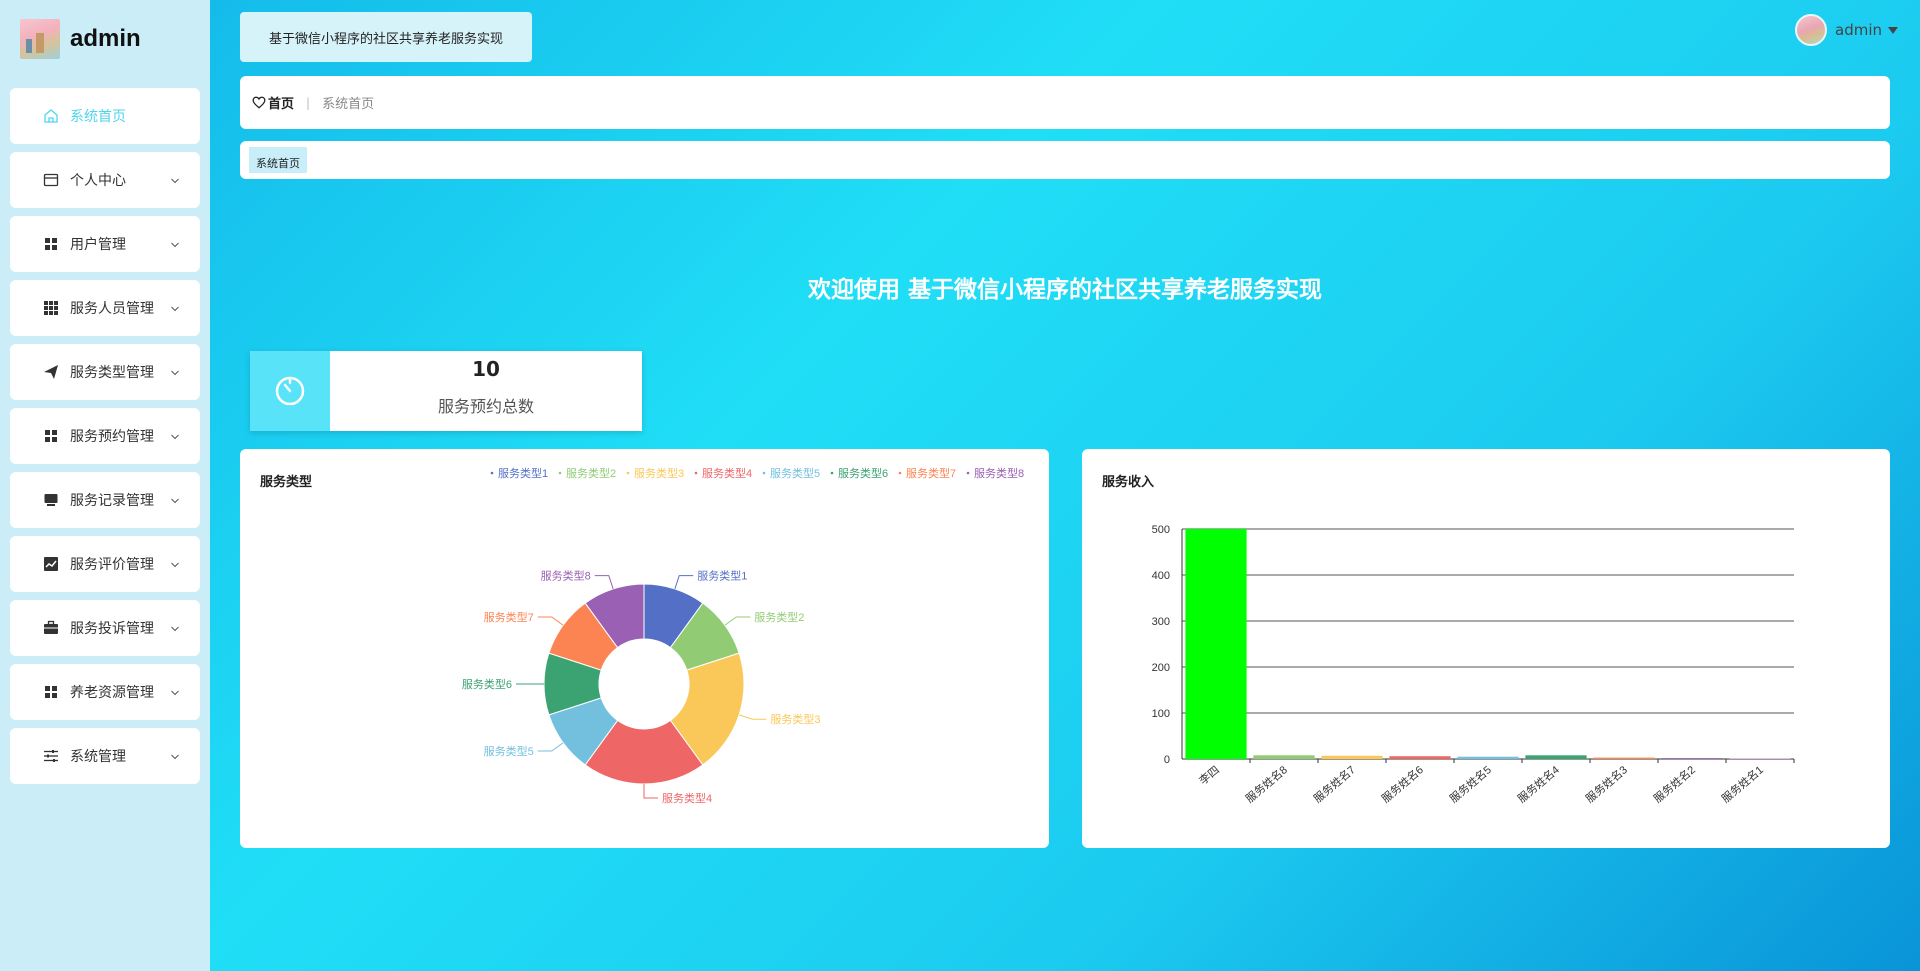  What do you see at coordinates (278, 160) in the screenshot?
I see `tag-home: 系统首页` at bounding box center [278, 160].